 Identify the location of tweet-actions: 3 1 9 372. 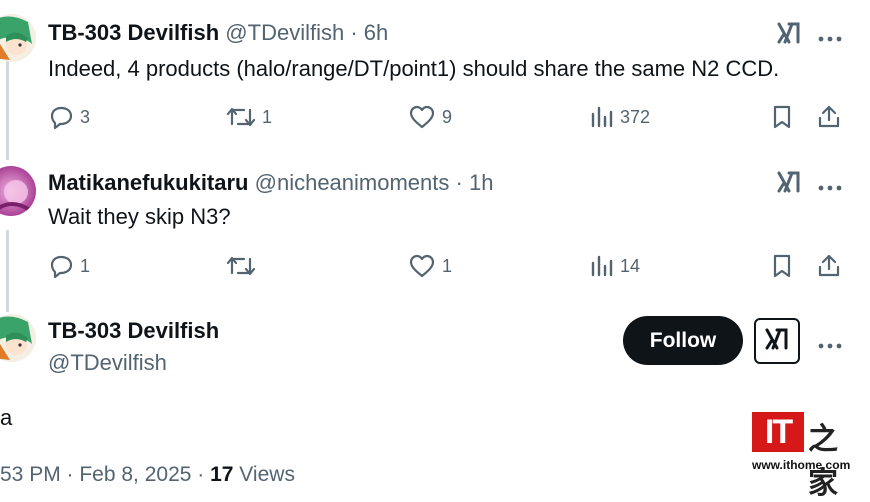
(448, 119).